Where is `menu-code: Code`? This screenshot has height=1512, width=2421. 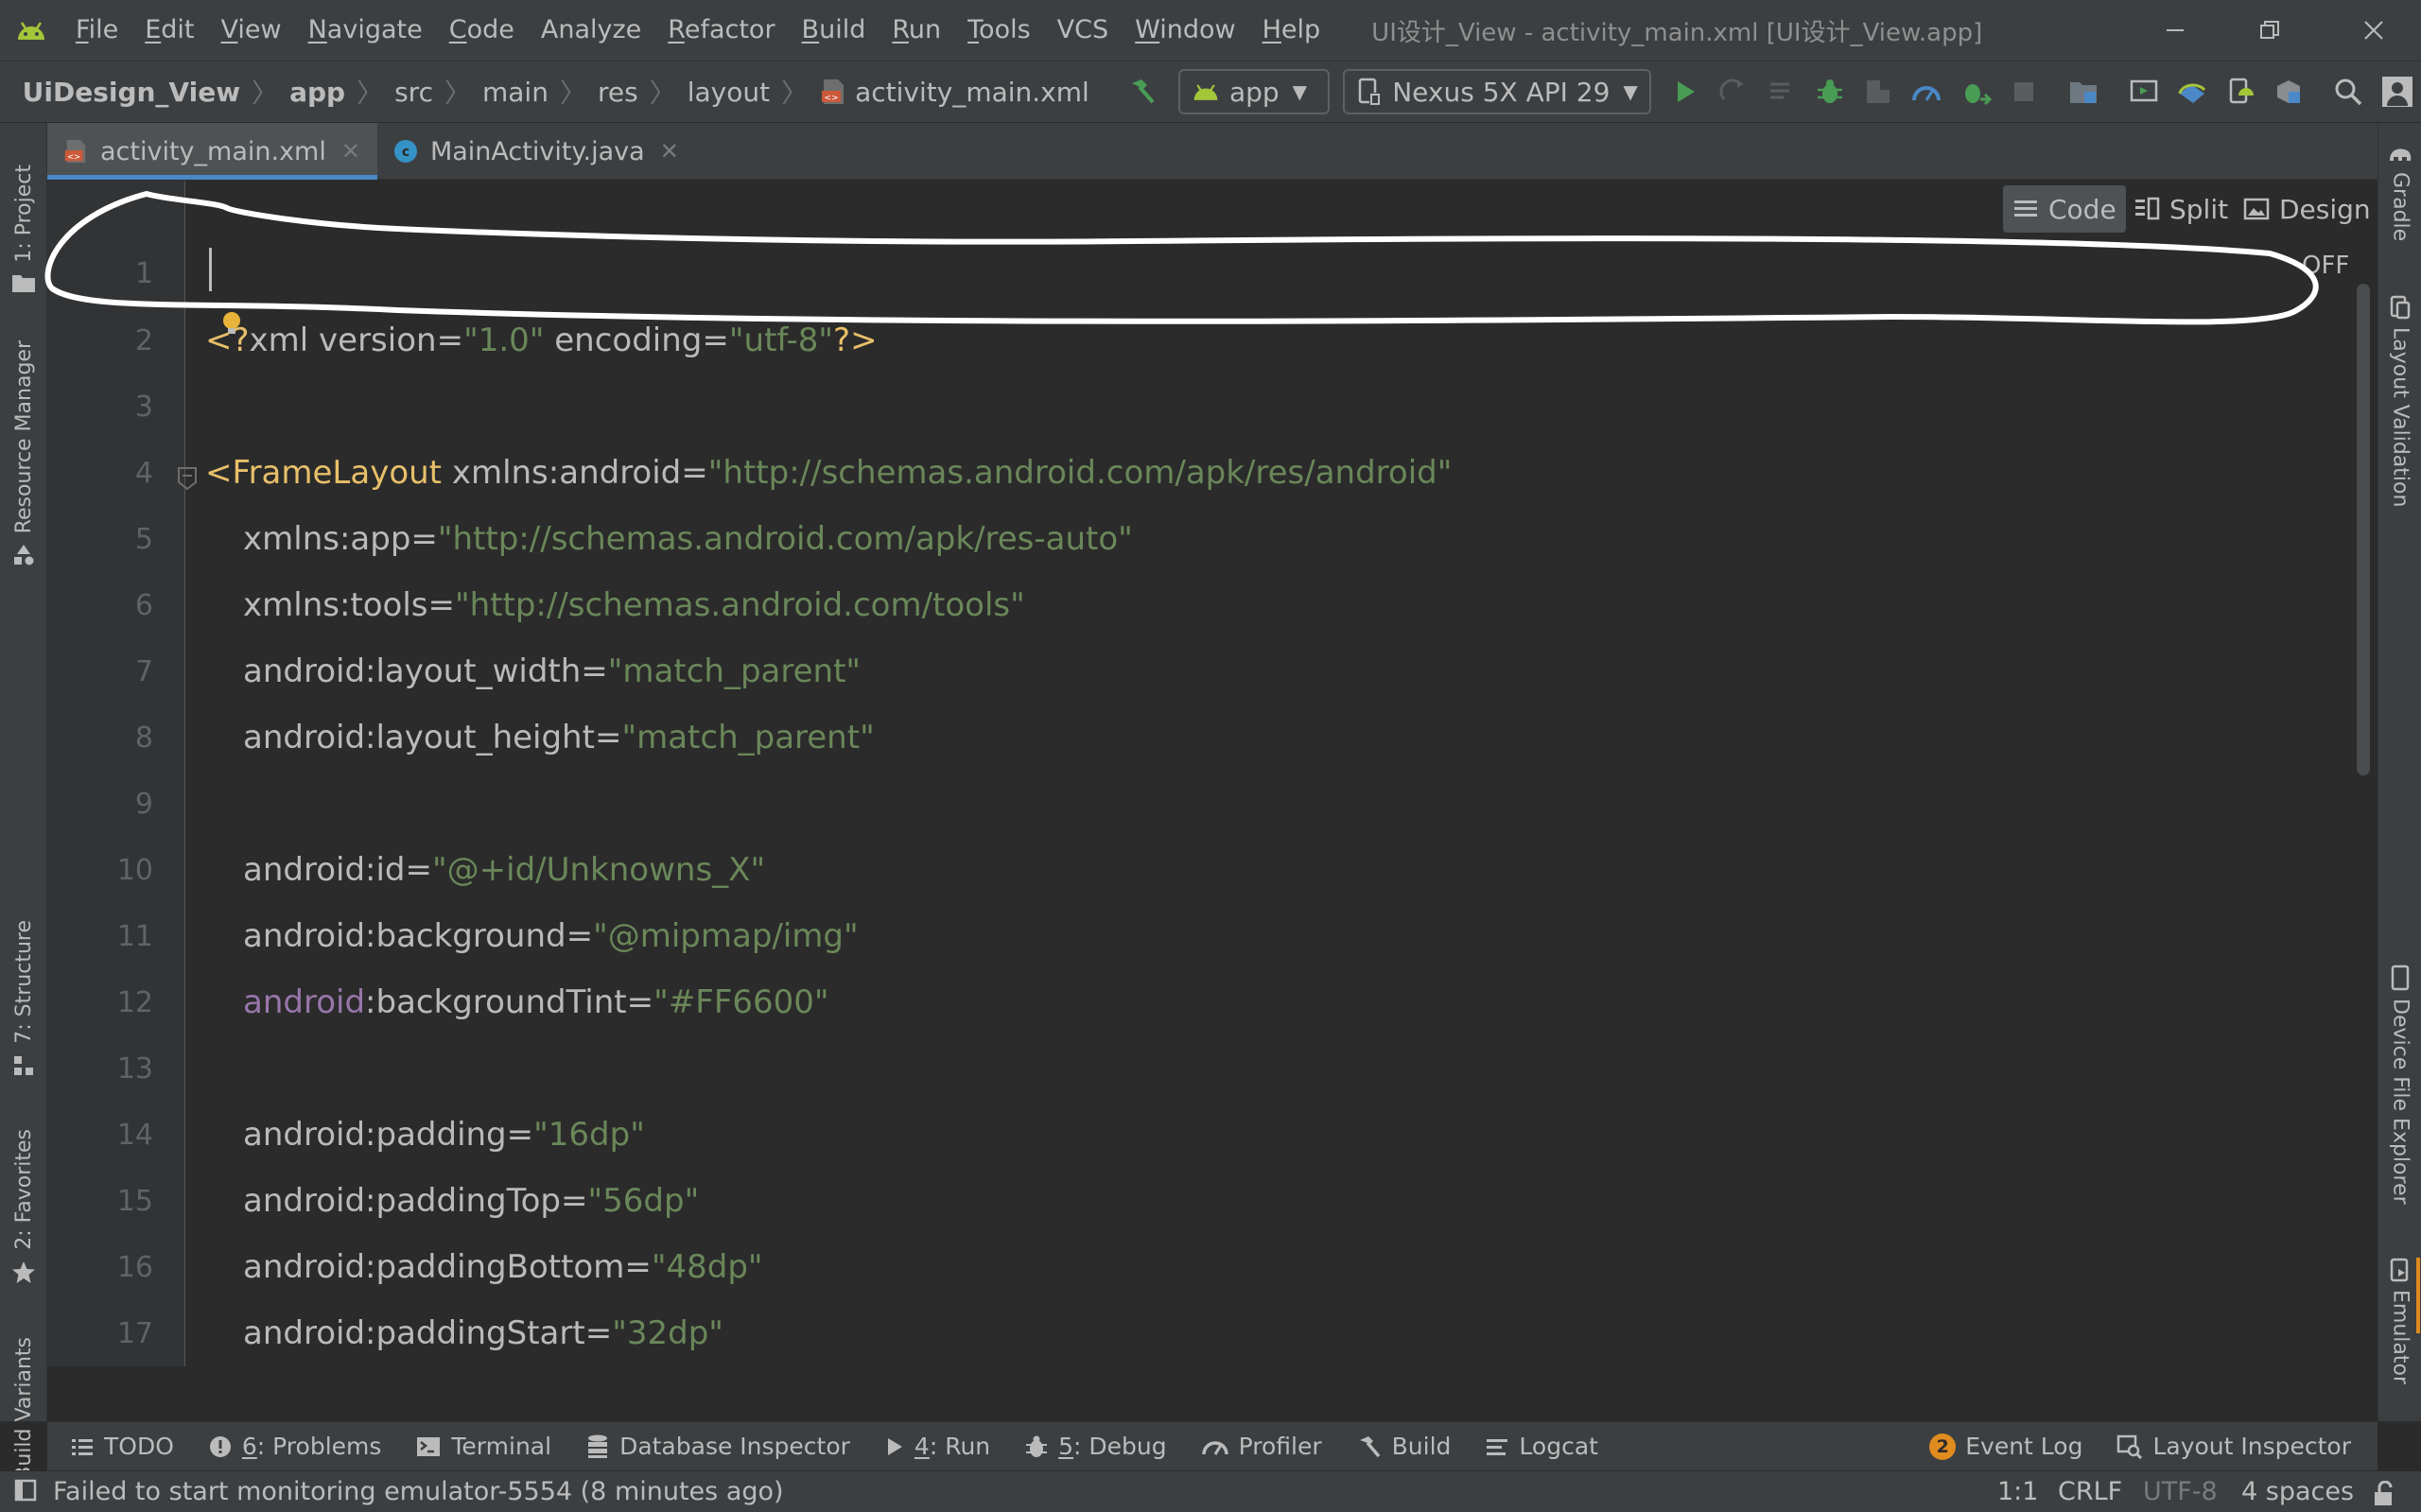 menu-code: Code is located at coordinates (482, 30).